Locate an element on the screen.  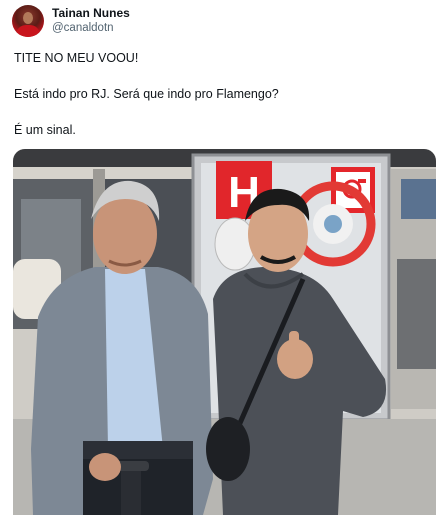
avatar is located at coordinates (28, 21).